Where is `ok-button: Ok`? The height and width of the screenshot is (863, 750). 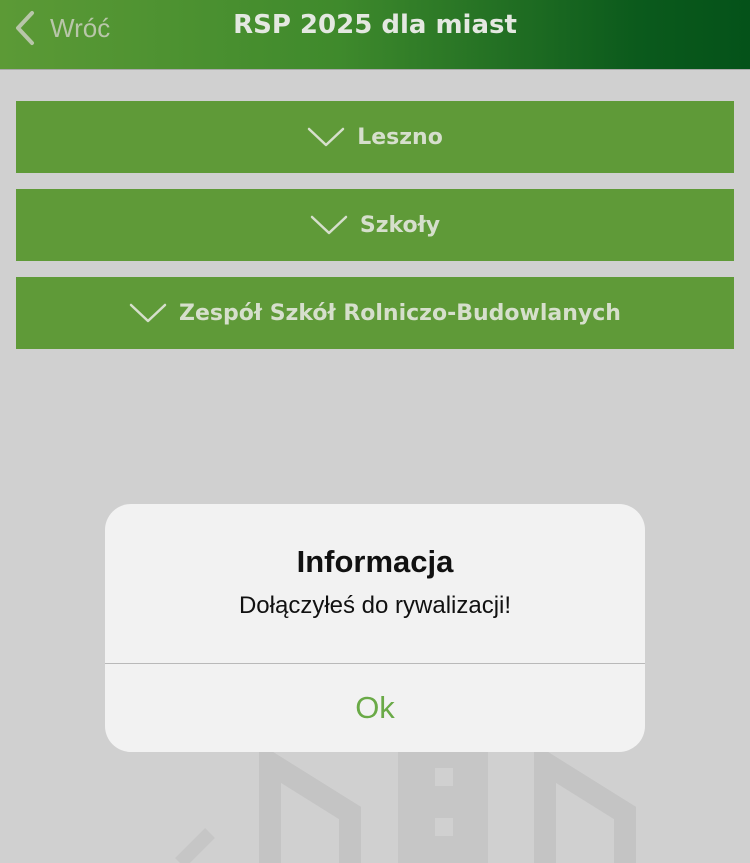 ok-button: Ok is located at coordinates (375, 708).